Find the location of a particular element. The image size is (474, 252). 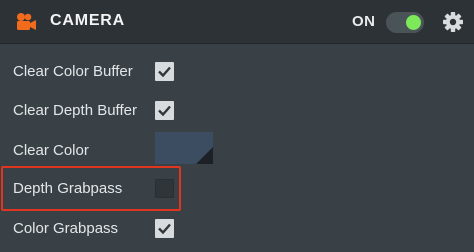

clear-depth-buffer-label: Clear Depth Buffer is located at coordinates (75, 110).